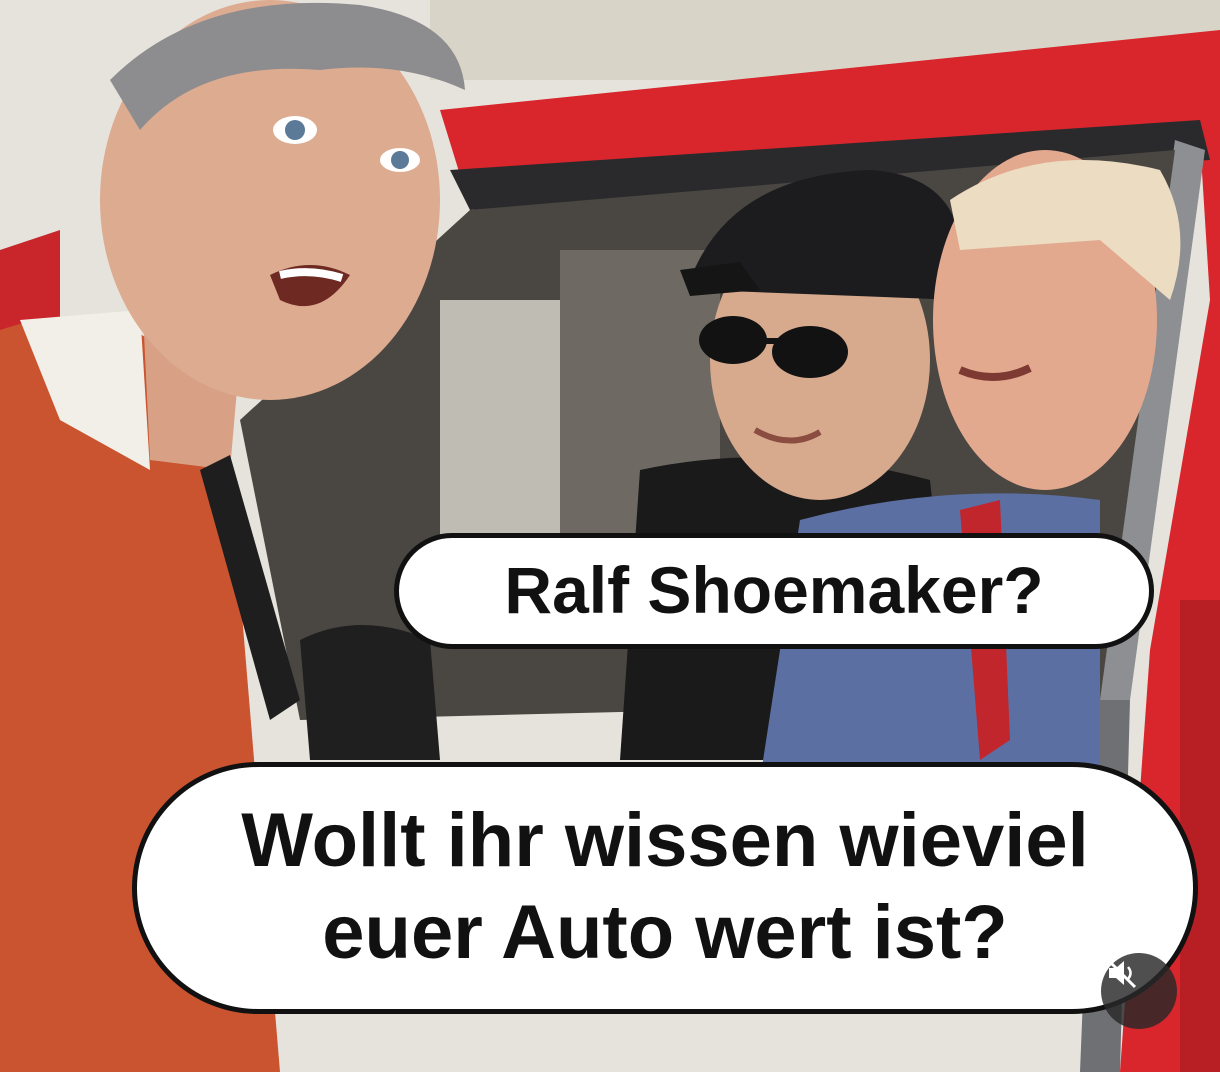  What do you see at coordinates (1121, 973) in the screenshot?
I see `speaker-muted-icon` at bounding box center [1121, 973].